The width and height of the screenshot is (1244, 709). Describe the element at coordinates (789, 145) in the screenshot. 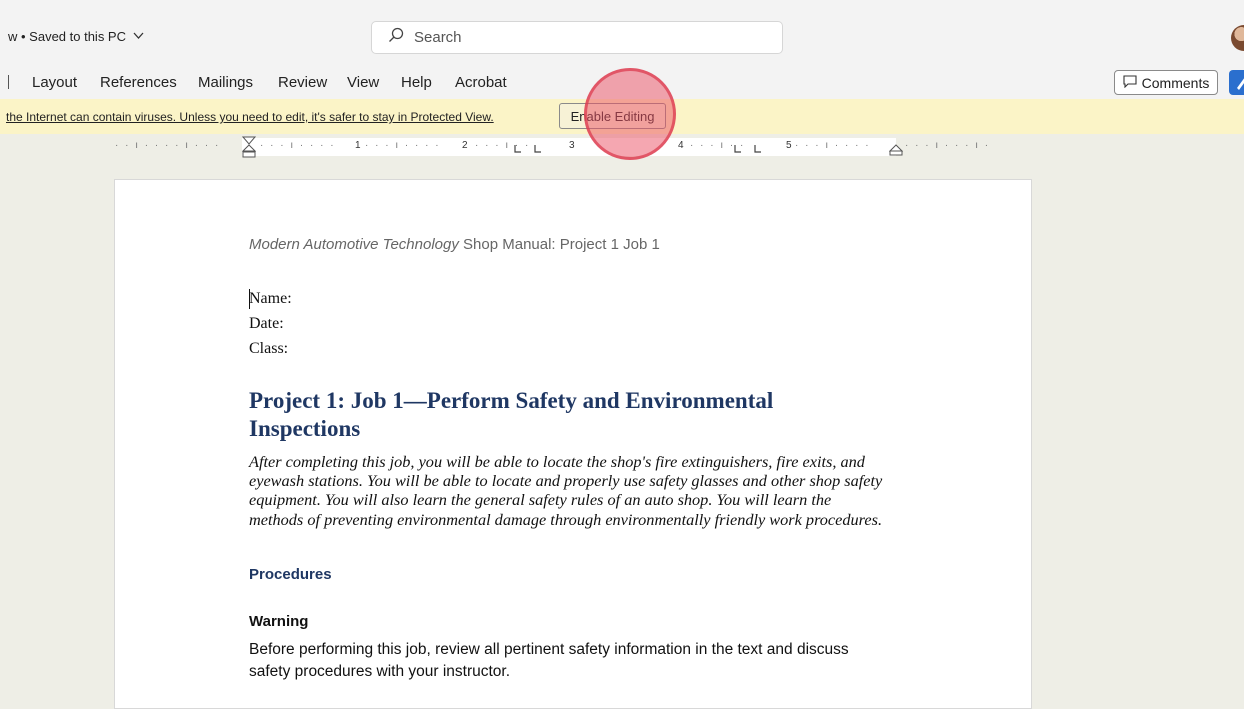

I see `ruler-number: 5` at that location.